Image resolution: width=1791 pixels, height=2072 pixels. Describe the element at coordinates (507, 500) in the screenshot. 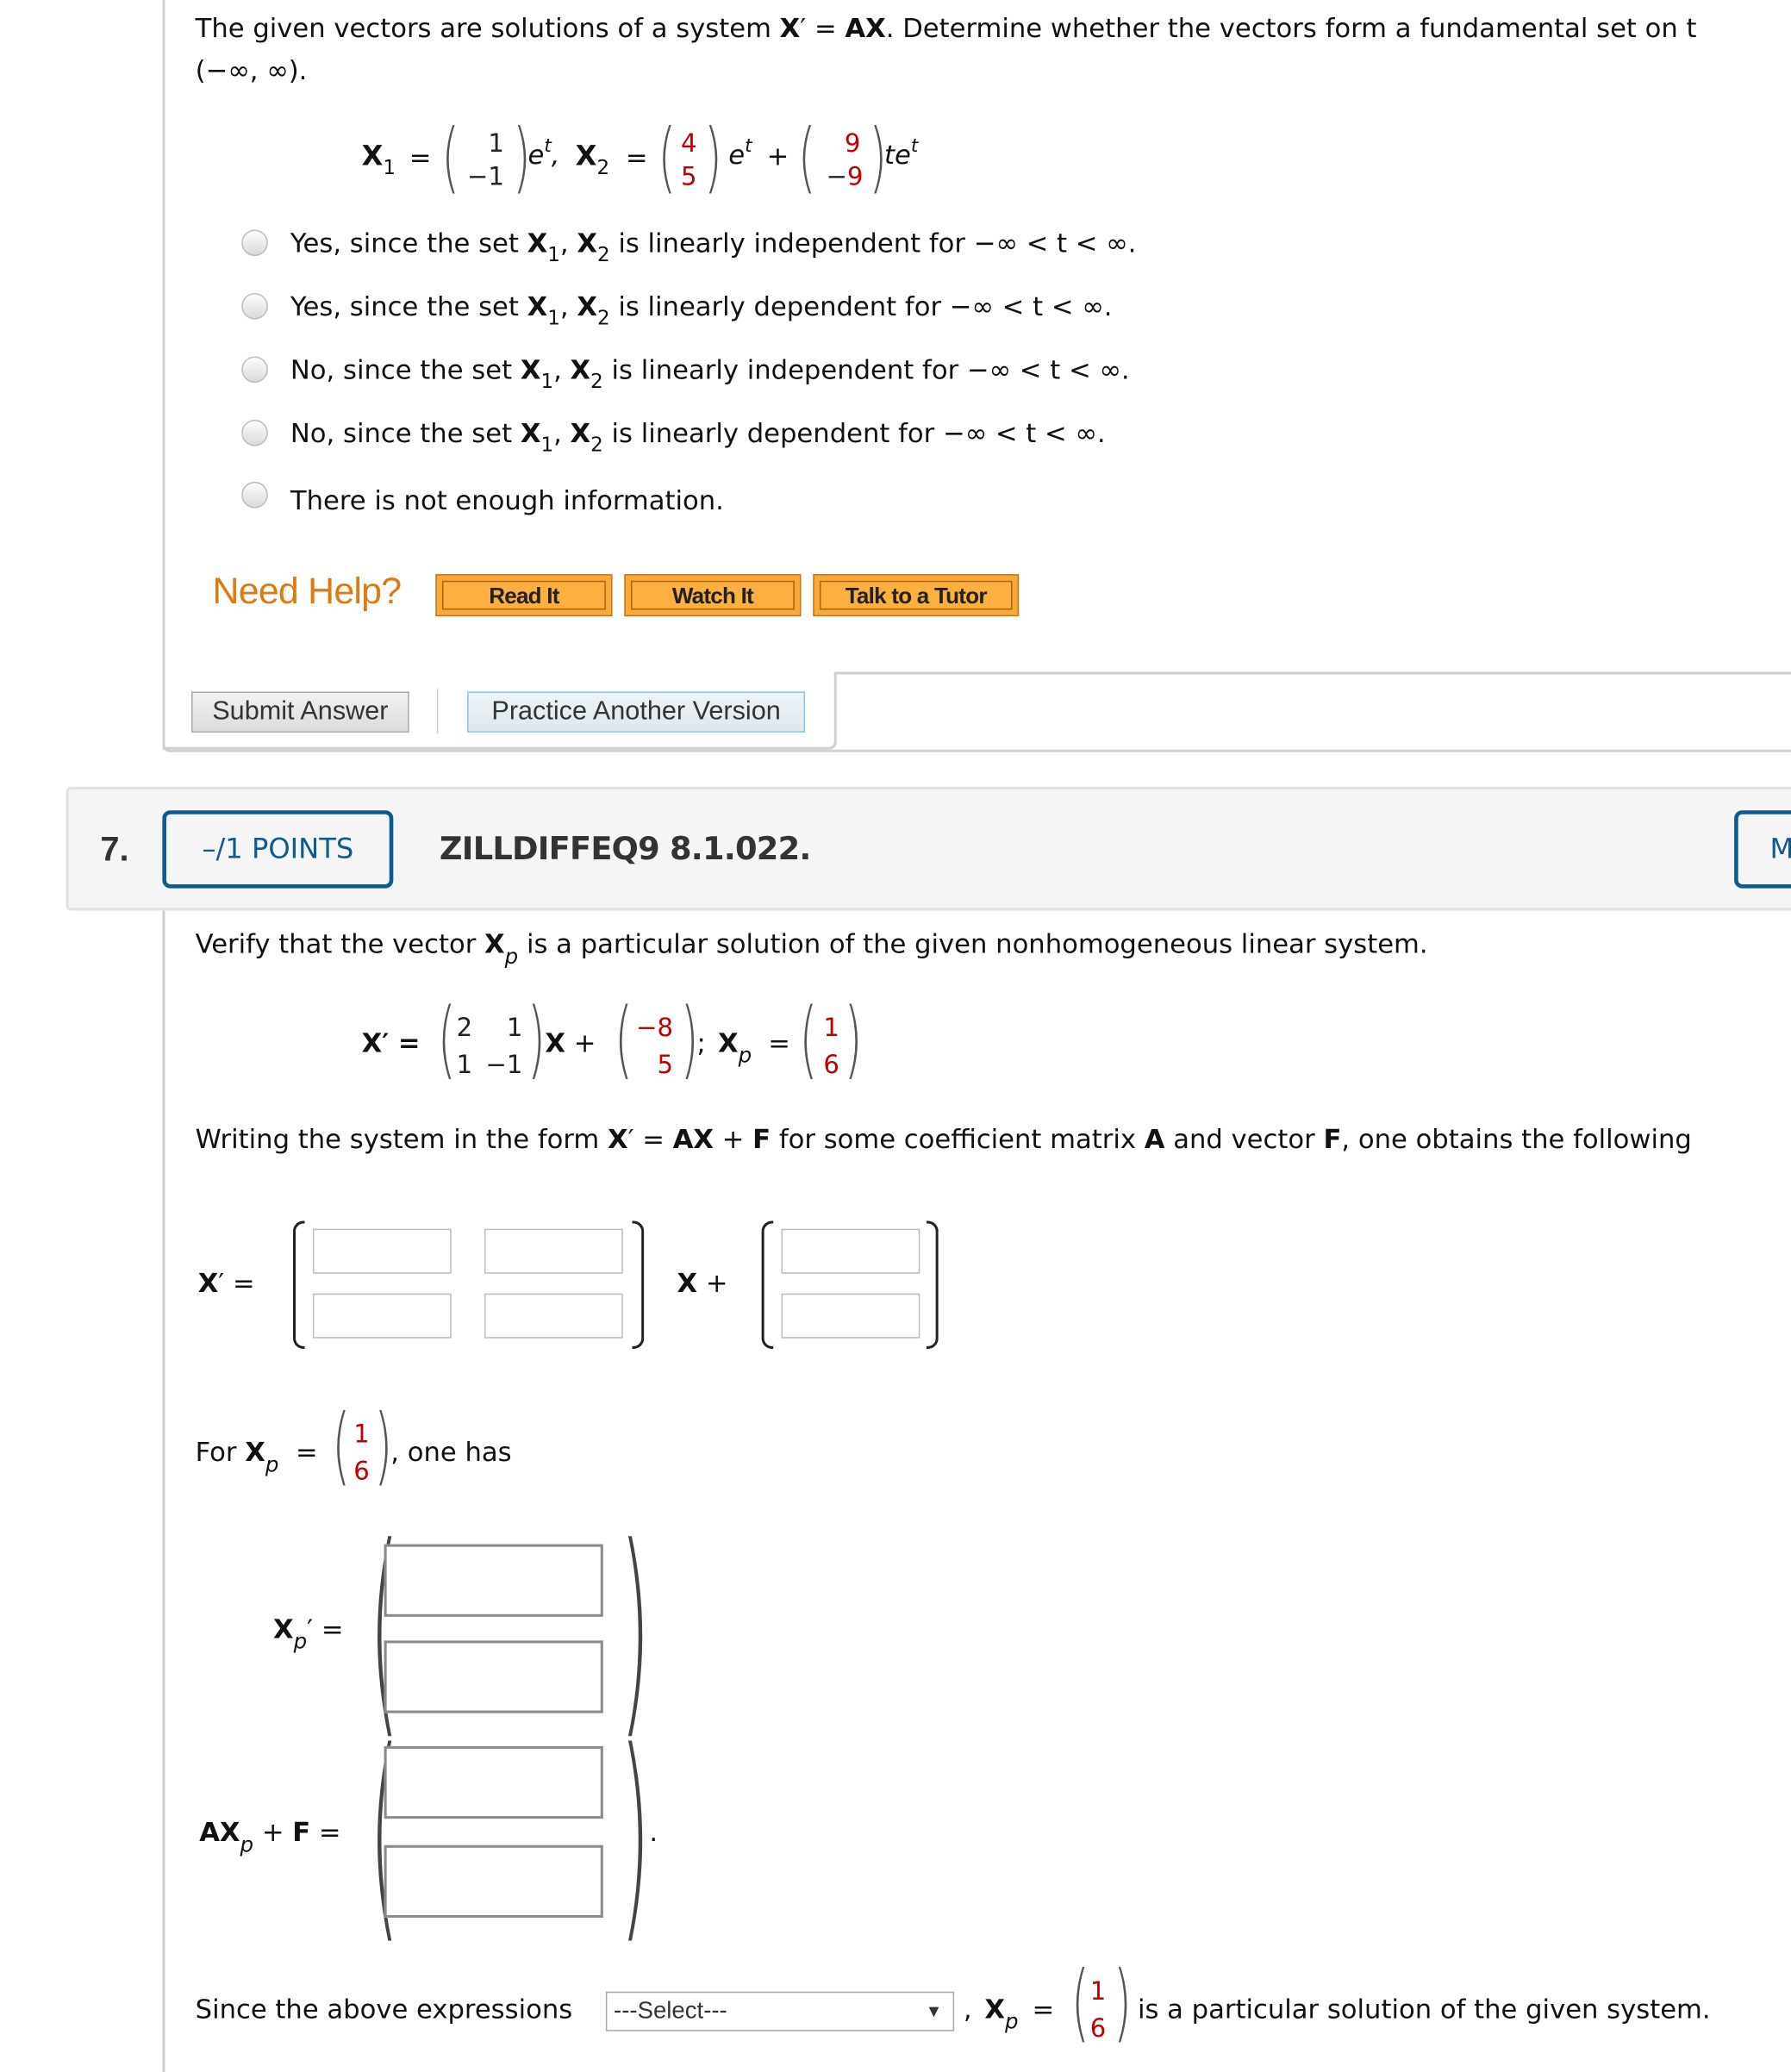

I see `option-5-label: There is not enough information.` at that location.